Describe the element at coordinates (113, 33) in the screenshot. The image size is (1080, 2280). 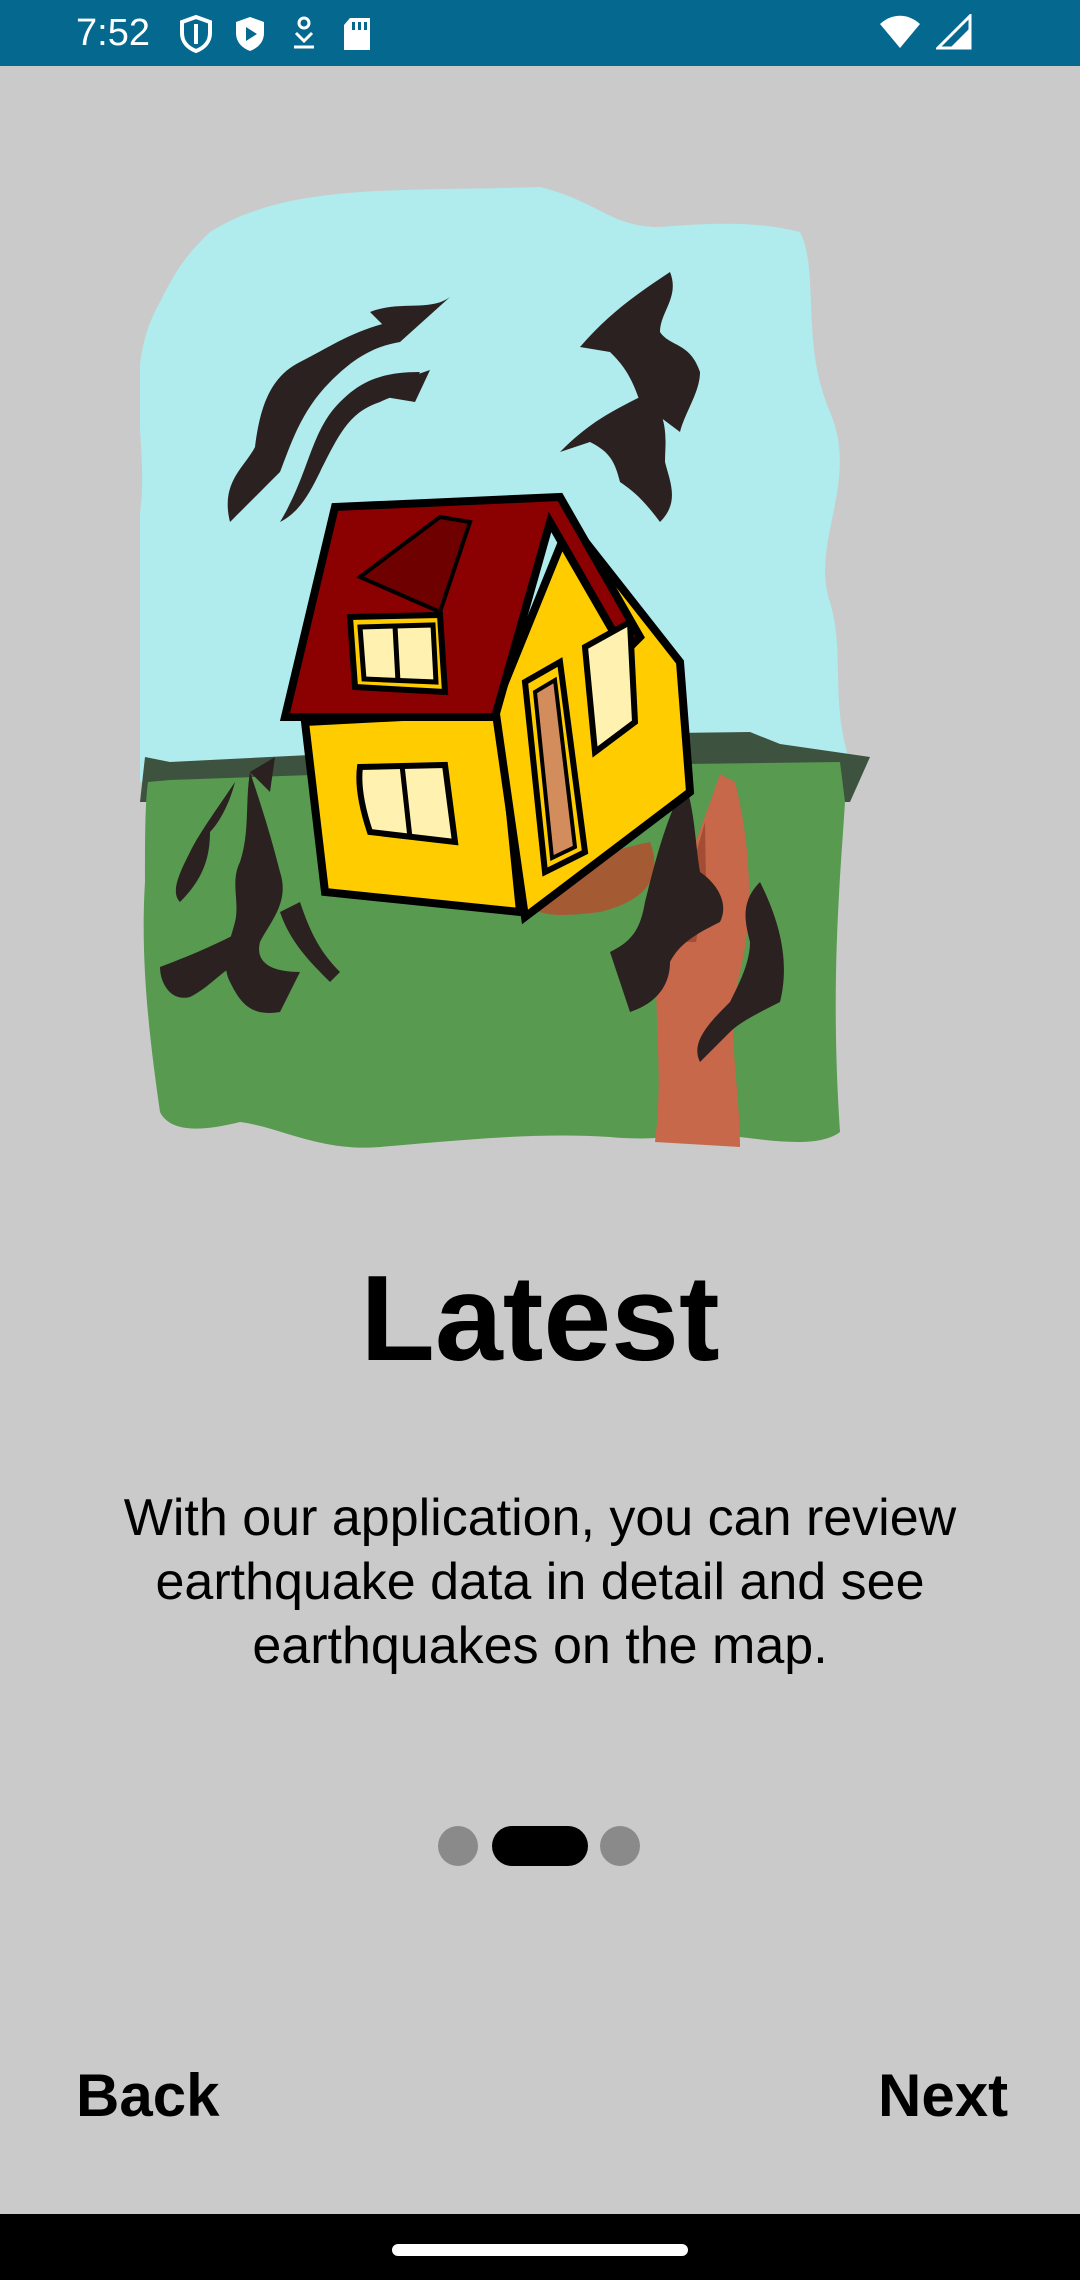
I see `status-time: 7:52` at that location.